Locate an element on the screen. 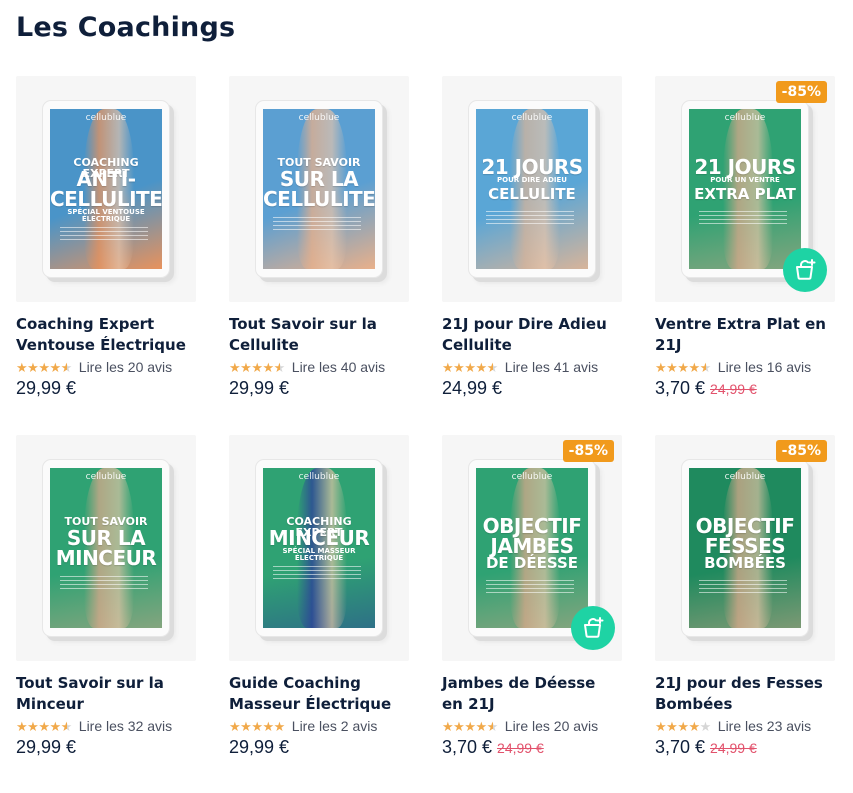 The width and height of the screenshot is (853, 793). product-name: Coaching Expert Ventouse Électrique is located at coordinates (105, 335).